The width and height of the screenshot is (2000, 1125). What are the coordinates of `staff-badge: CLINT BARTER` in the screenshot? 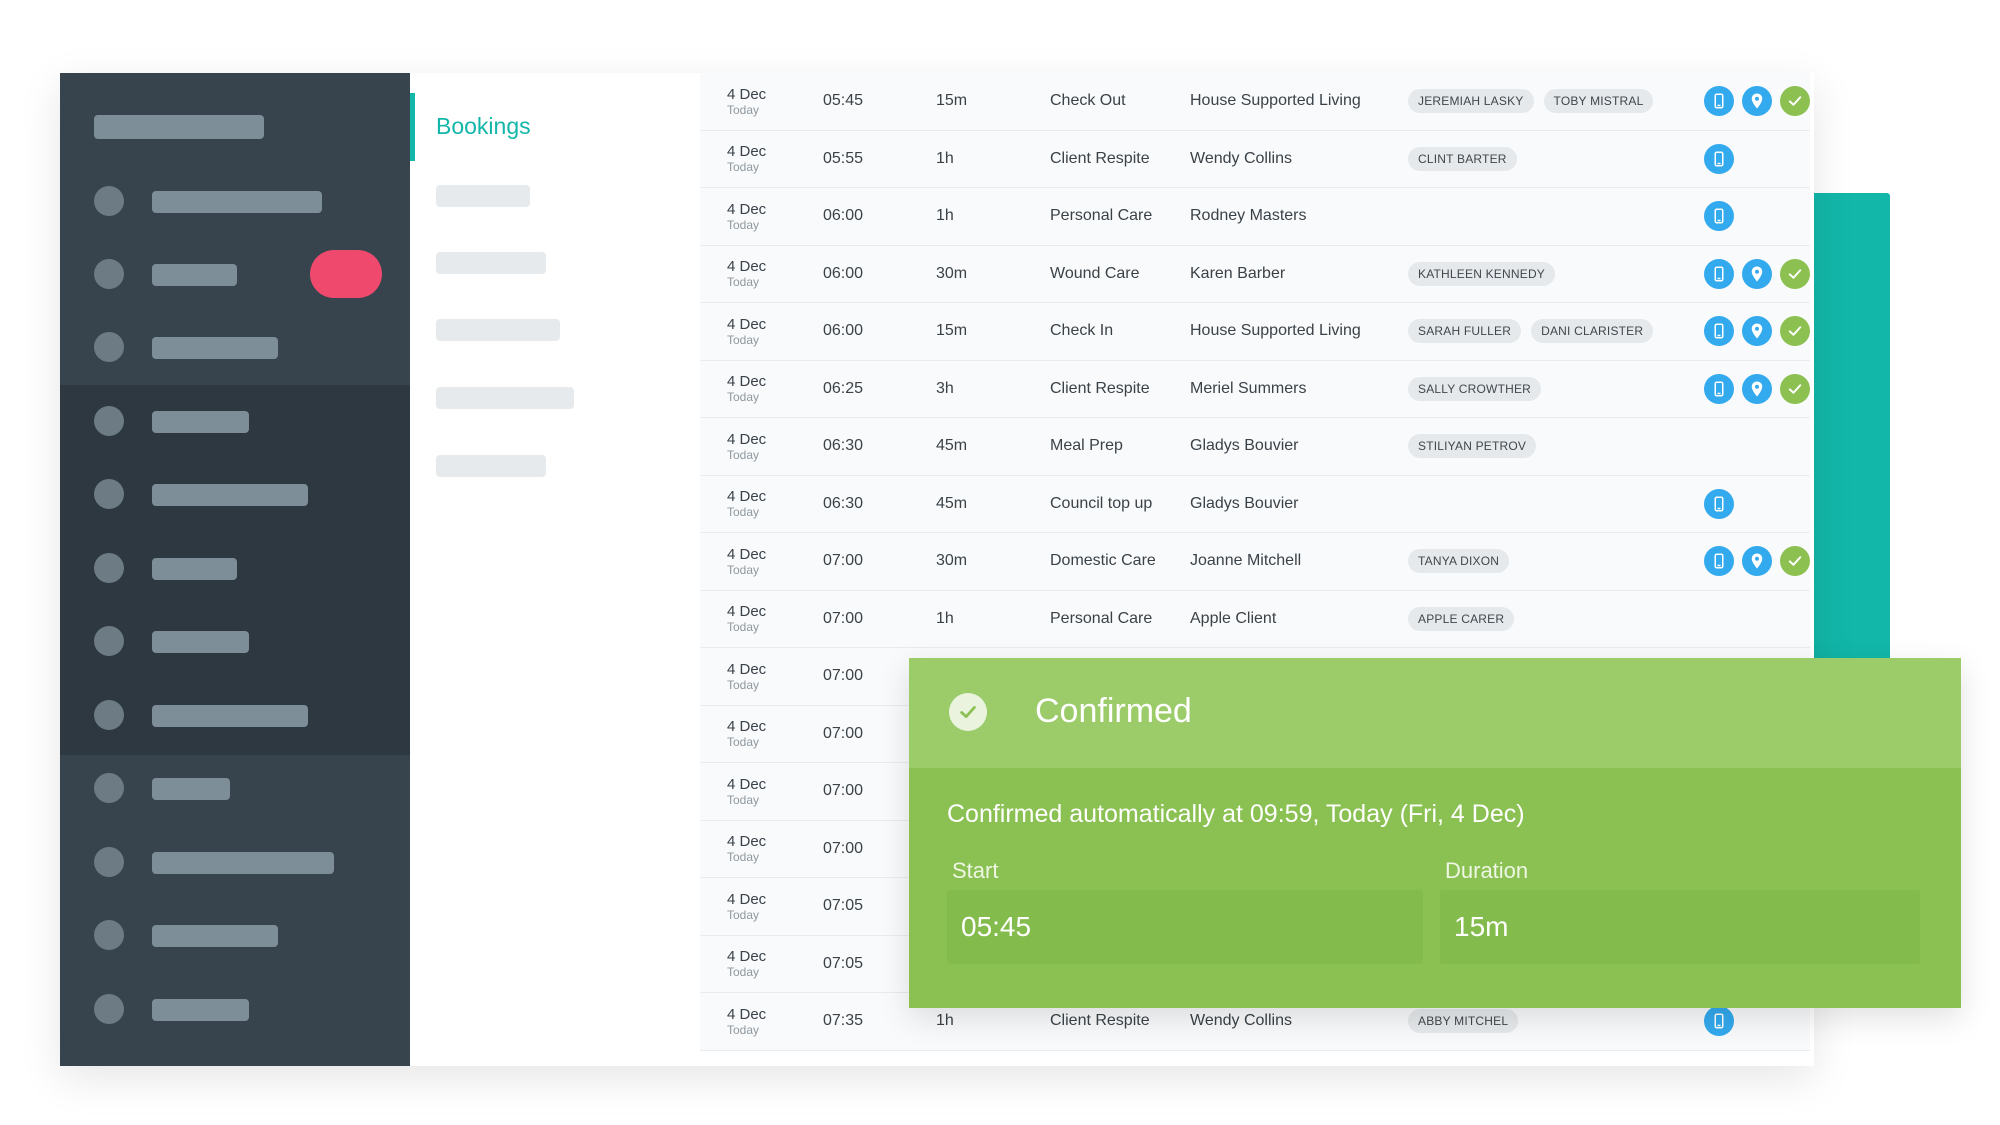 It's located at (1462, 158).